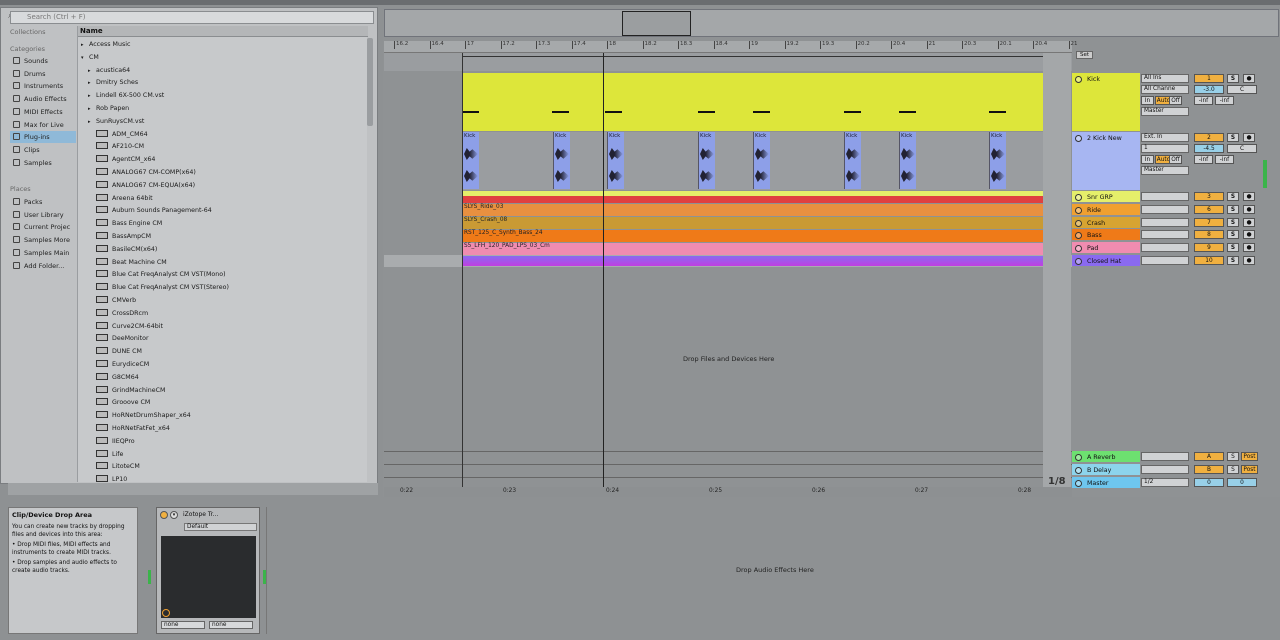 This screenshot has width=1280, height=640. Describe the element at coordinates (753, 223) in the screenshot. I see `crash-clip: SLYS_Crash_08` at that location.